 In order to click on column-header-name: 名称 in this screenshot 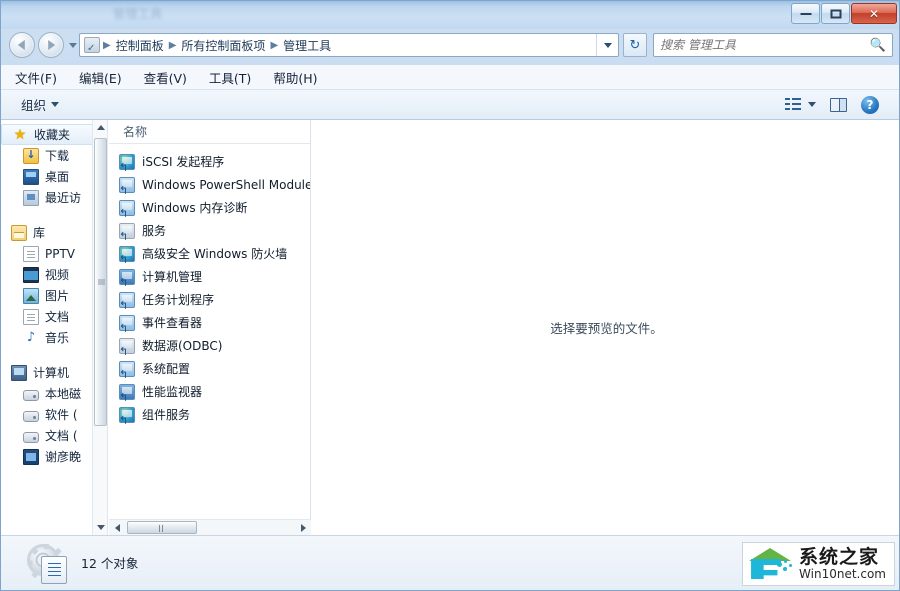, I will do `click(209, 132)`.